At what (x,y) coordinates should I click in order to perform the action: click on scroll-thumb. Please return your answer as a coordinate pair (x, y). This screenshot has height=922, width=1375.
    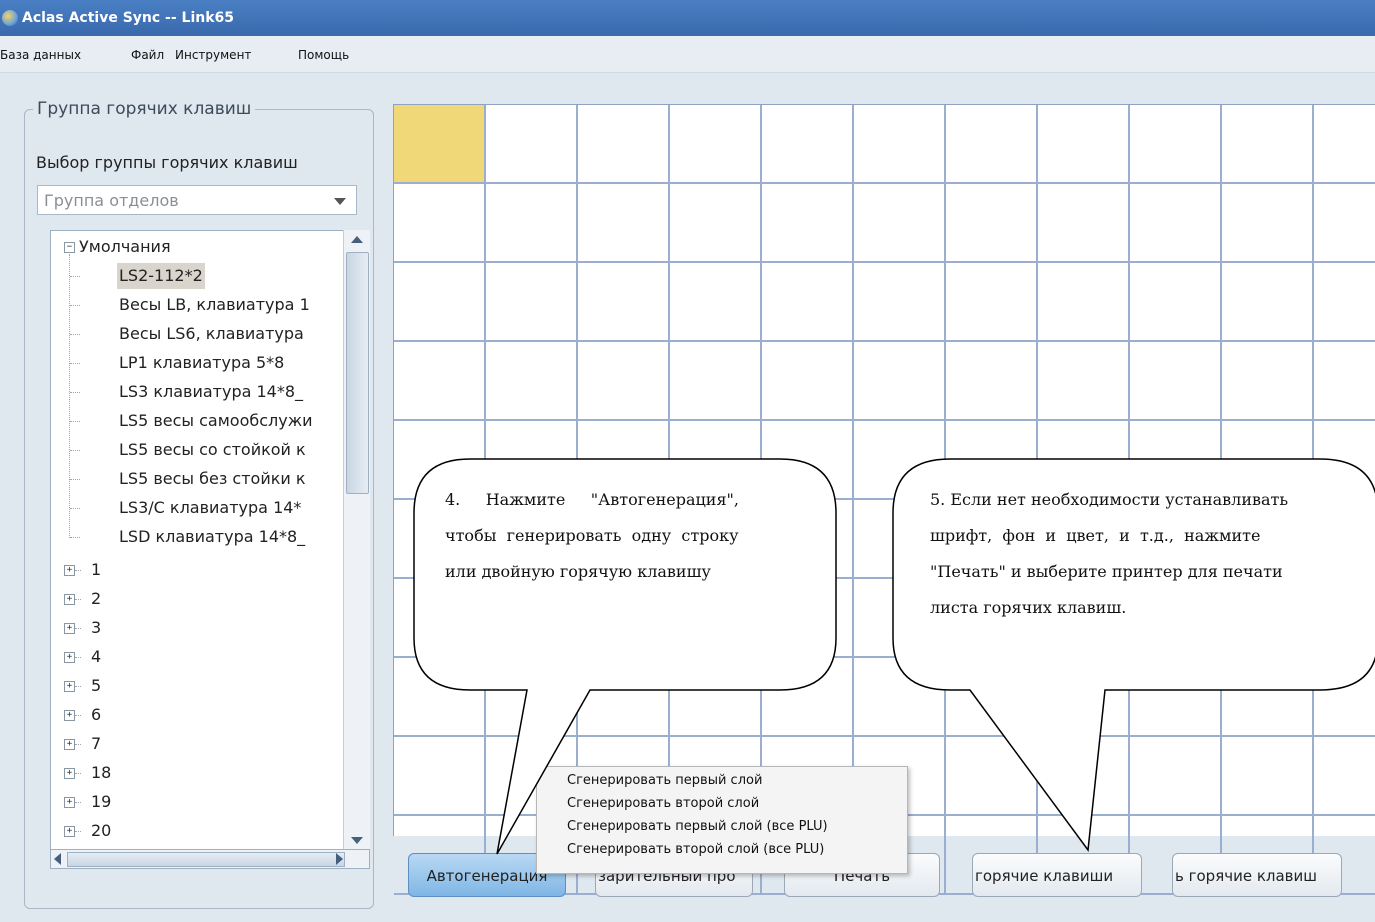
    Looking at the image, I should click on (357, 373).